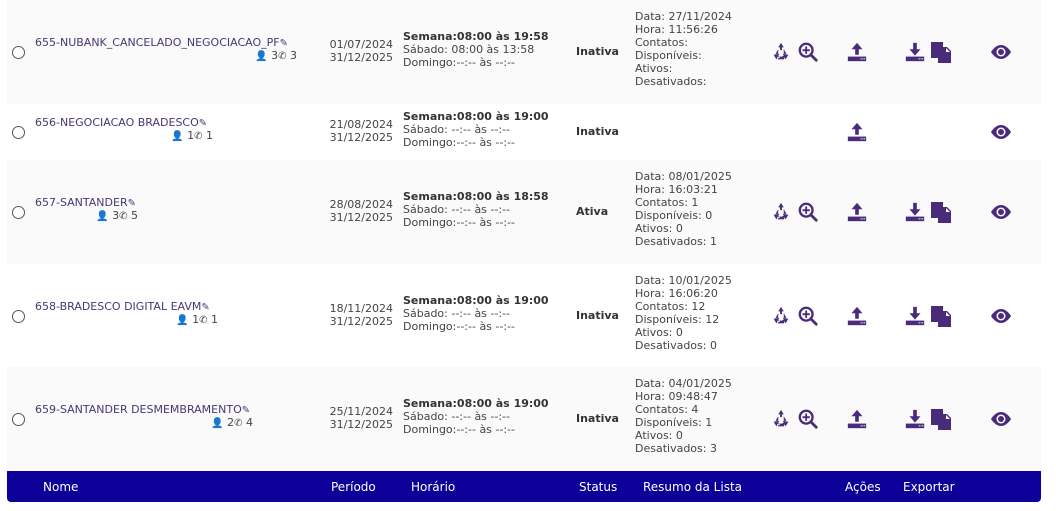 The height and width of the screenshot is (511, 1056). What do you see at coordinates (683, 16) in the screenshot?
I see `summary-line: Data: 27/11/2024` at bounding box center [683, 16].